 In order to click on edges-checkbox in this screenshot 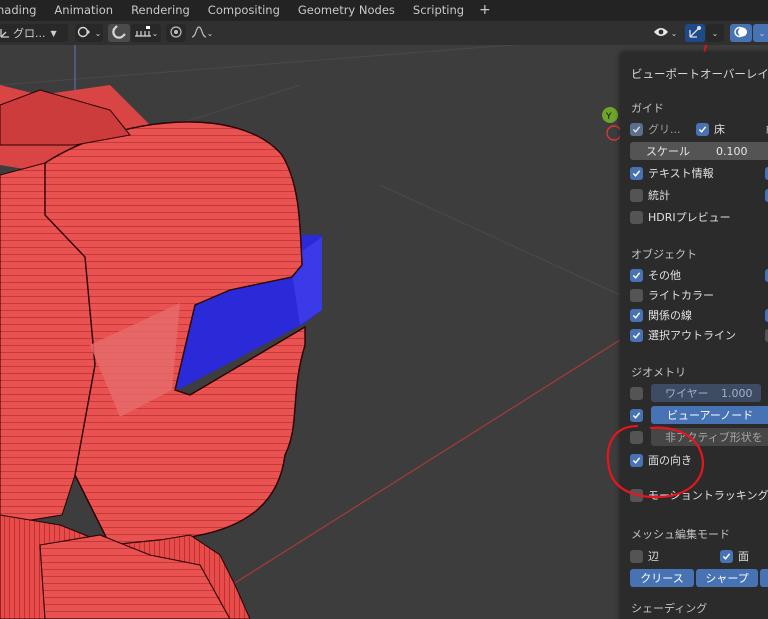, I will do `click(636, 556)`.